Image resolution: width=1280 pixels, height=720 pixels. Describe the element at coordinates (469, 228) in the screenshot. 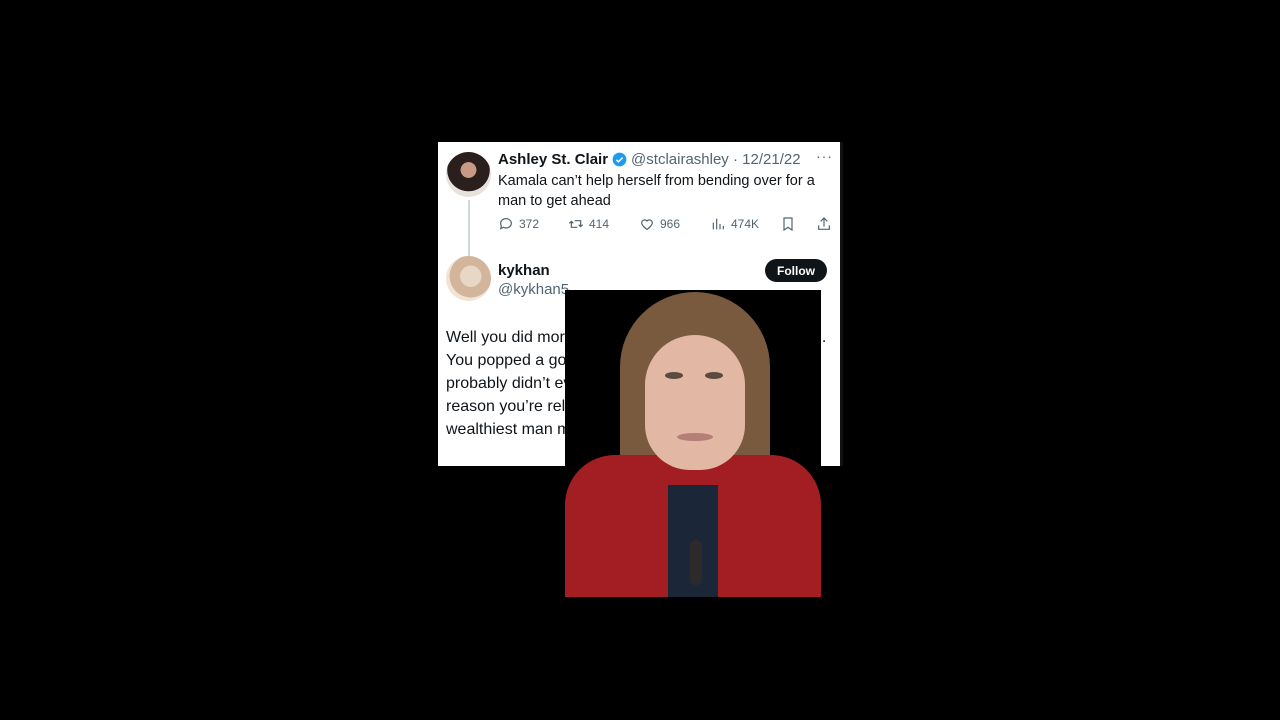

I see `thread-connector-line` at that location.